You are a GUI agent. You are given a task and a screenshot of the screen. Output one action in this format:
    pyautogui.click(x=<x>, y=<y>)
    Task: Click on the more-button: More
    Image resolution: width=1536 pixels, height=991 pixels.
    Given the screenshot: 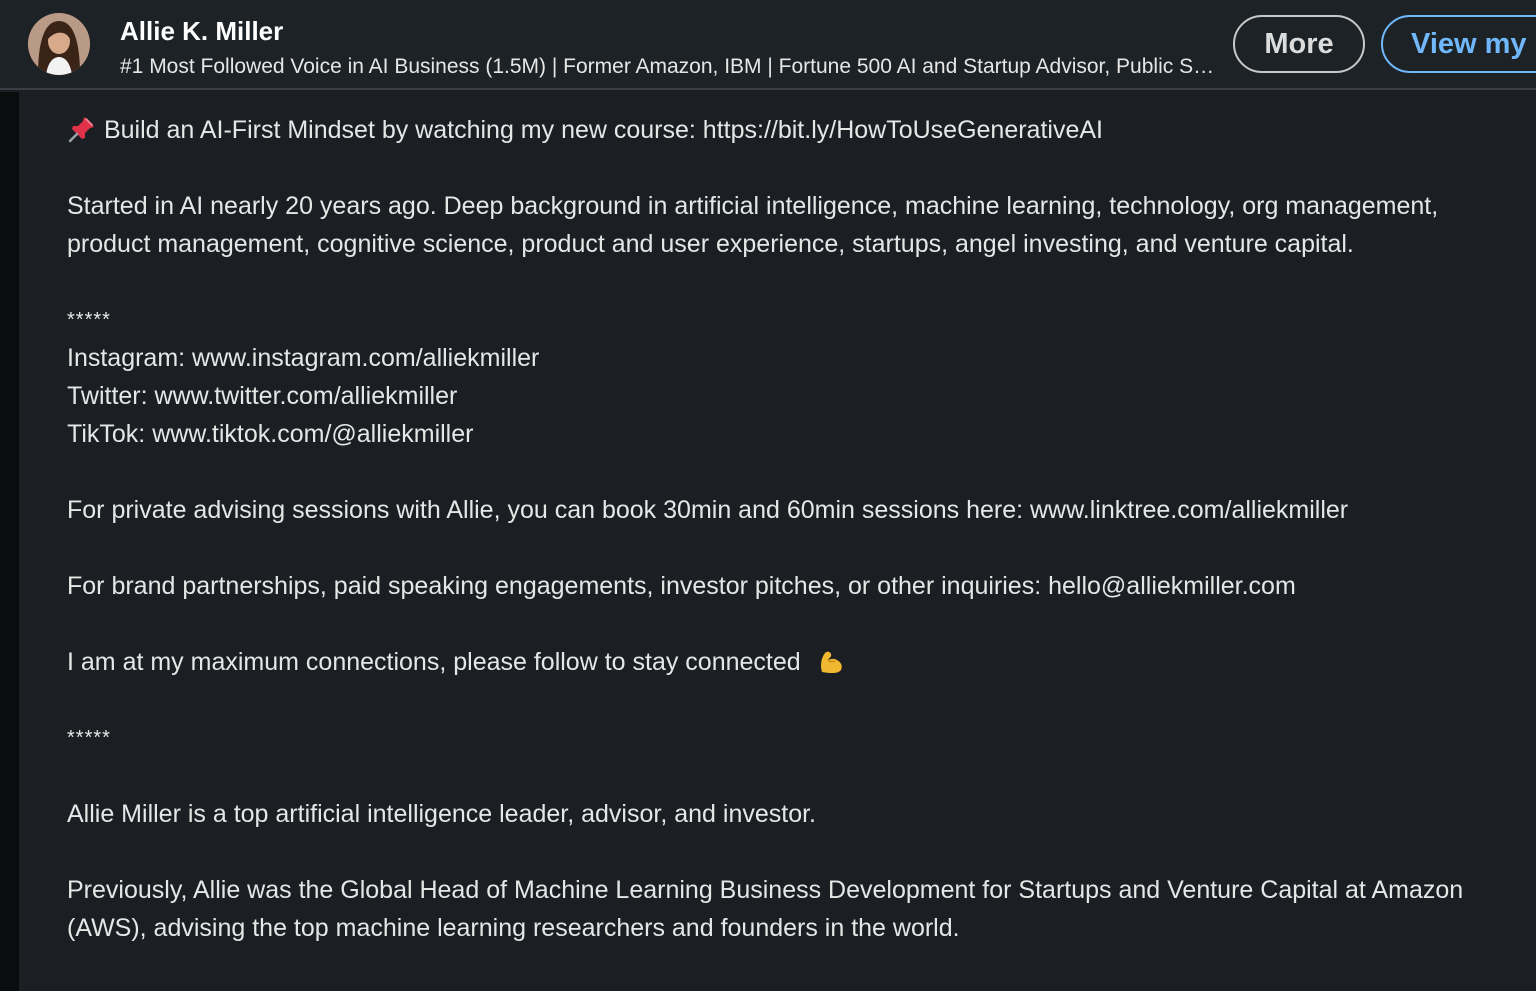 What is the action you would take?
    pyautogui.click(x=1299, y=44)
    